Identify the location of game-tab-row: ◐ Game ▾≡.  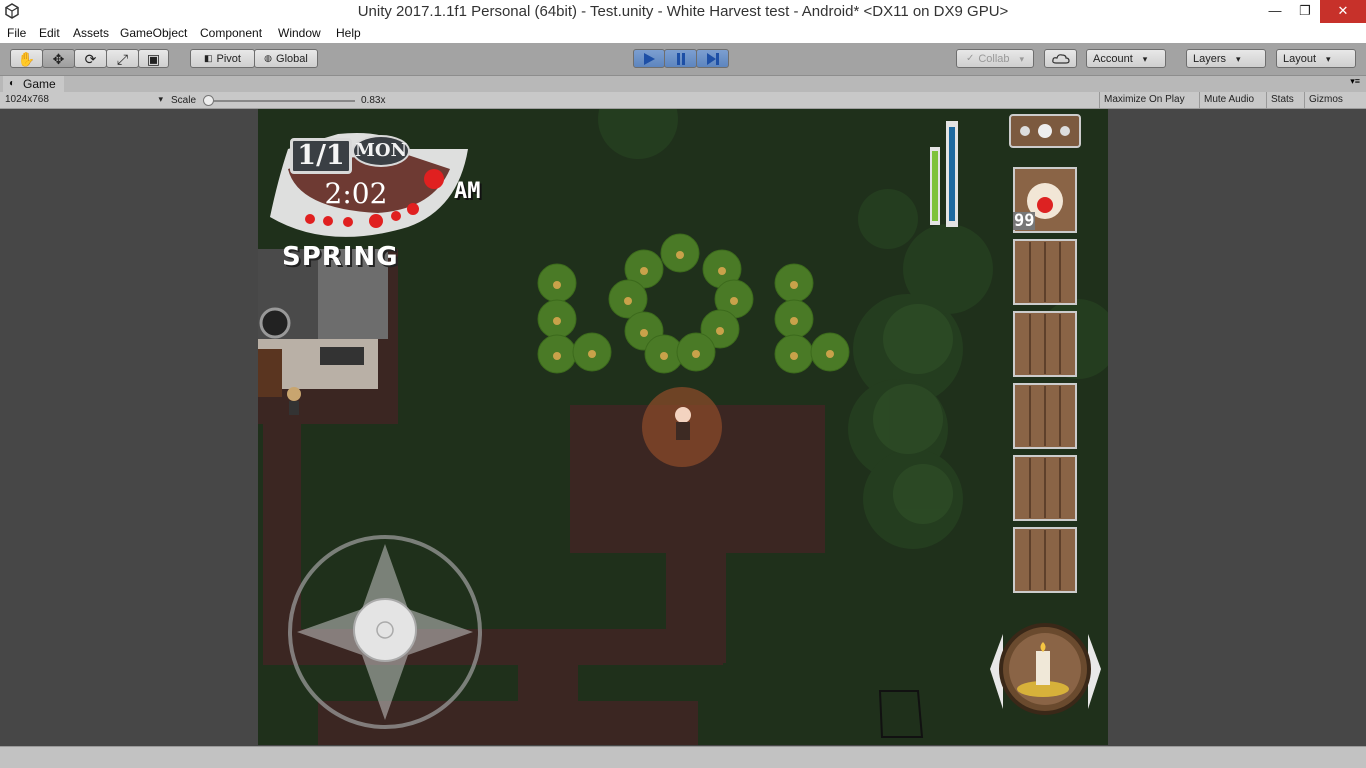
(683, 84).